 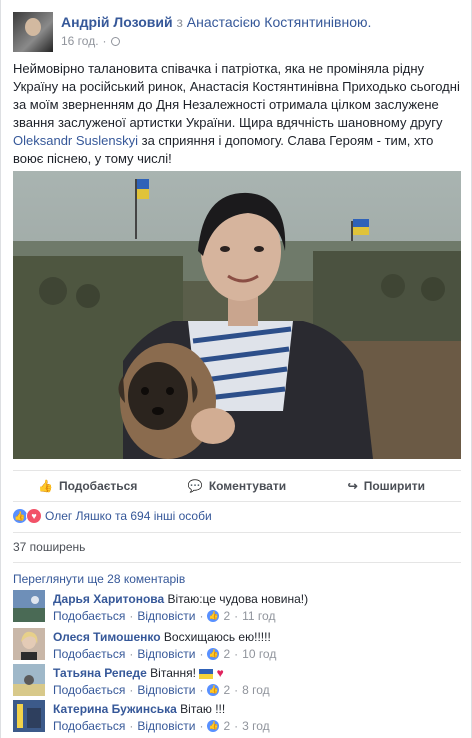 I want to click on commenter-name: Олеся Тимошенко, so click(x=107, y=637).